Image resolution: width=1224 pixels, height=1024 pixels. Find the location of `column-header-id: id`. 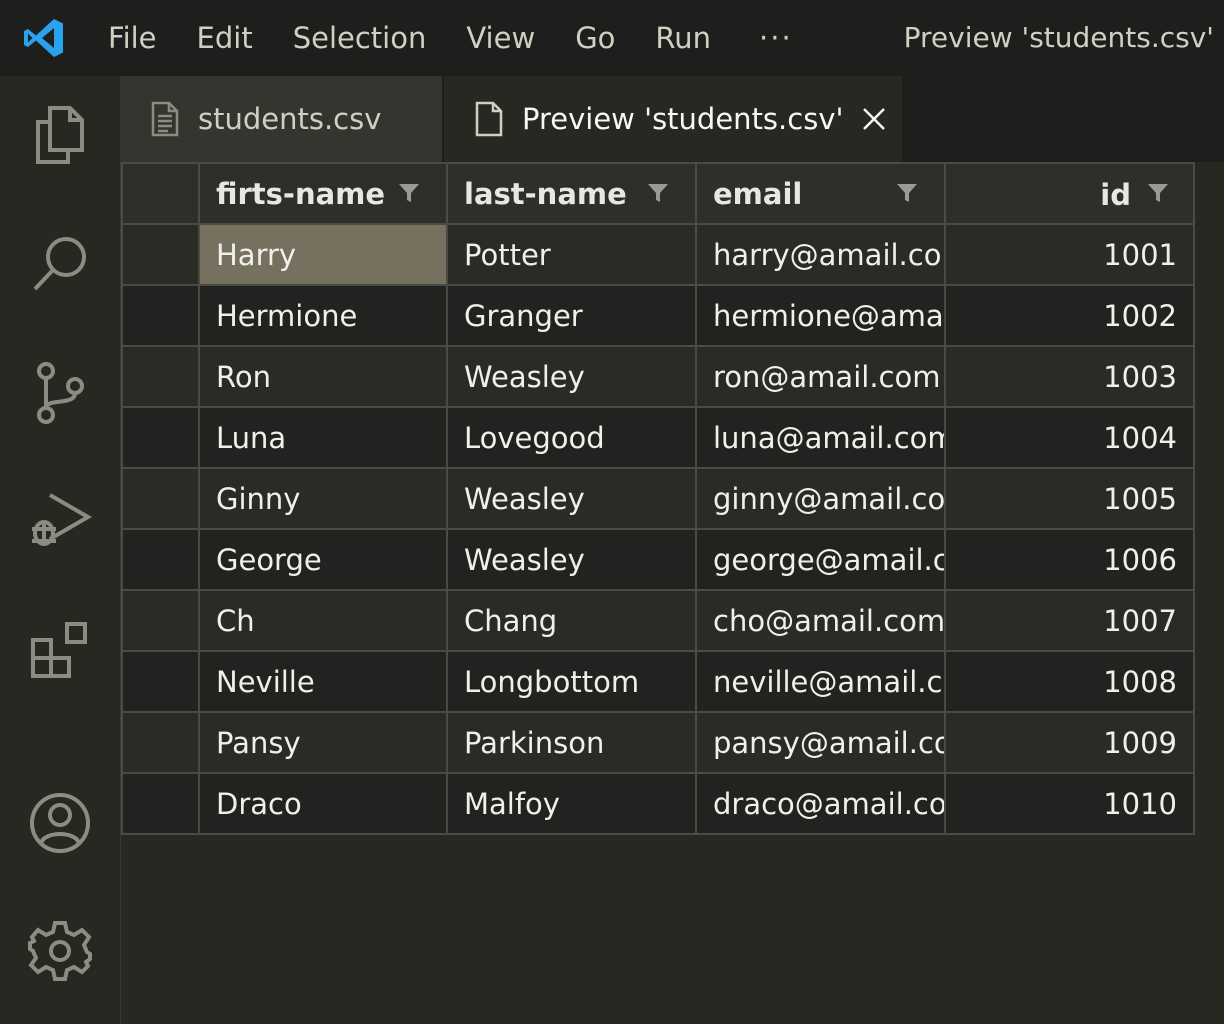

column-header-id: id is located at coordinates (1069, 193).